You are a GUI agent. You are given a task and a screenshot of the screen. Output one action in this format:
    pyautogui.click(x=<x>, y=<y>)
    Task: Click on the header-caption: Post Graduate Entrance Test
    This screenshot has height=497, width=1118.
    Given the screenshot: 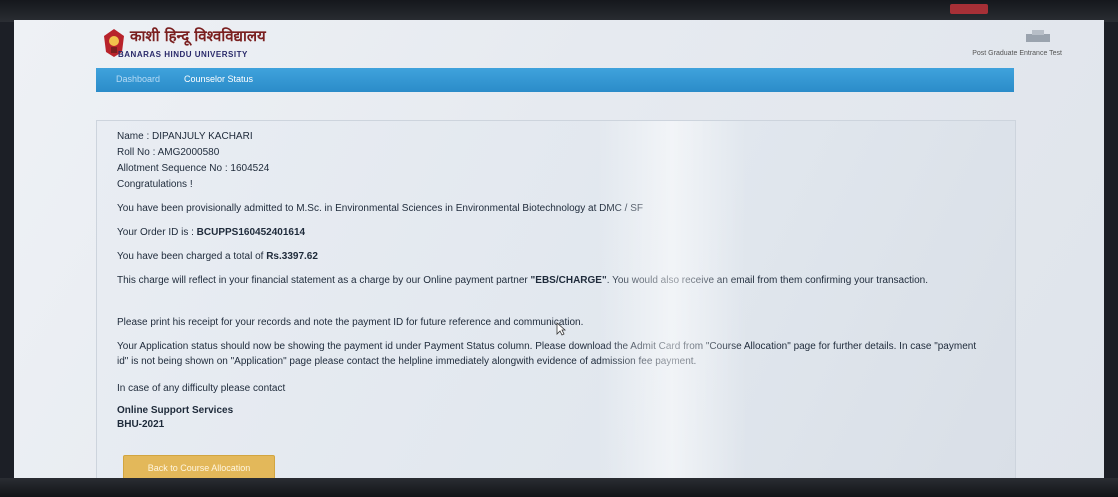 What is the action you would take?
    pyautogui.click(x=1017, y=53)
    